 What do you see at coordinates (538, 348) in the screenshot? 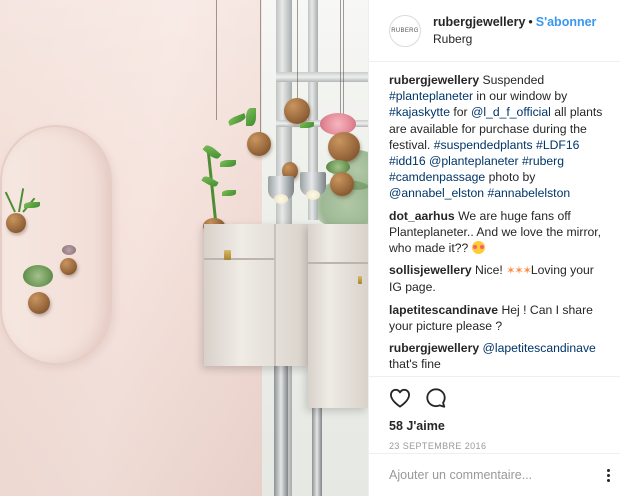
I see `mention-link: @lapetitescandinave` at bounding box center [538, 348].